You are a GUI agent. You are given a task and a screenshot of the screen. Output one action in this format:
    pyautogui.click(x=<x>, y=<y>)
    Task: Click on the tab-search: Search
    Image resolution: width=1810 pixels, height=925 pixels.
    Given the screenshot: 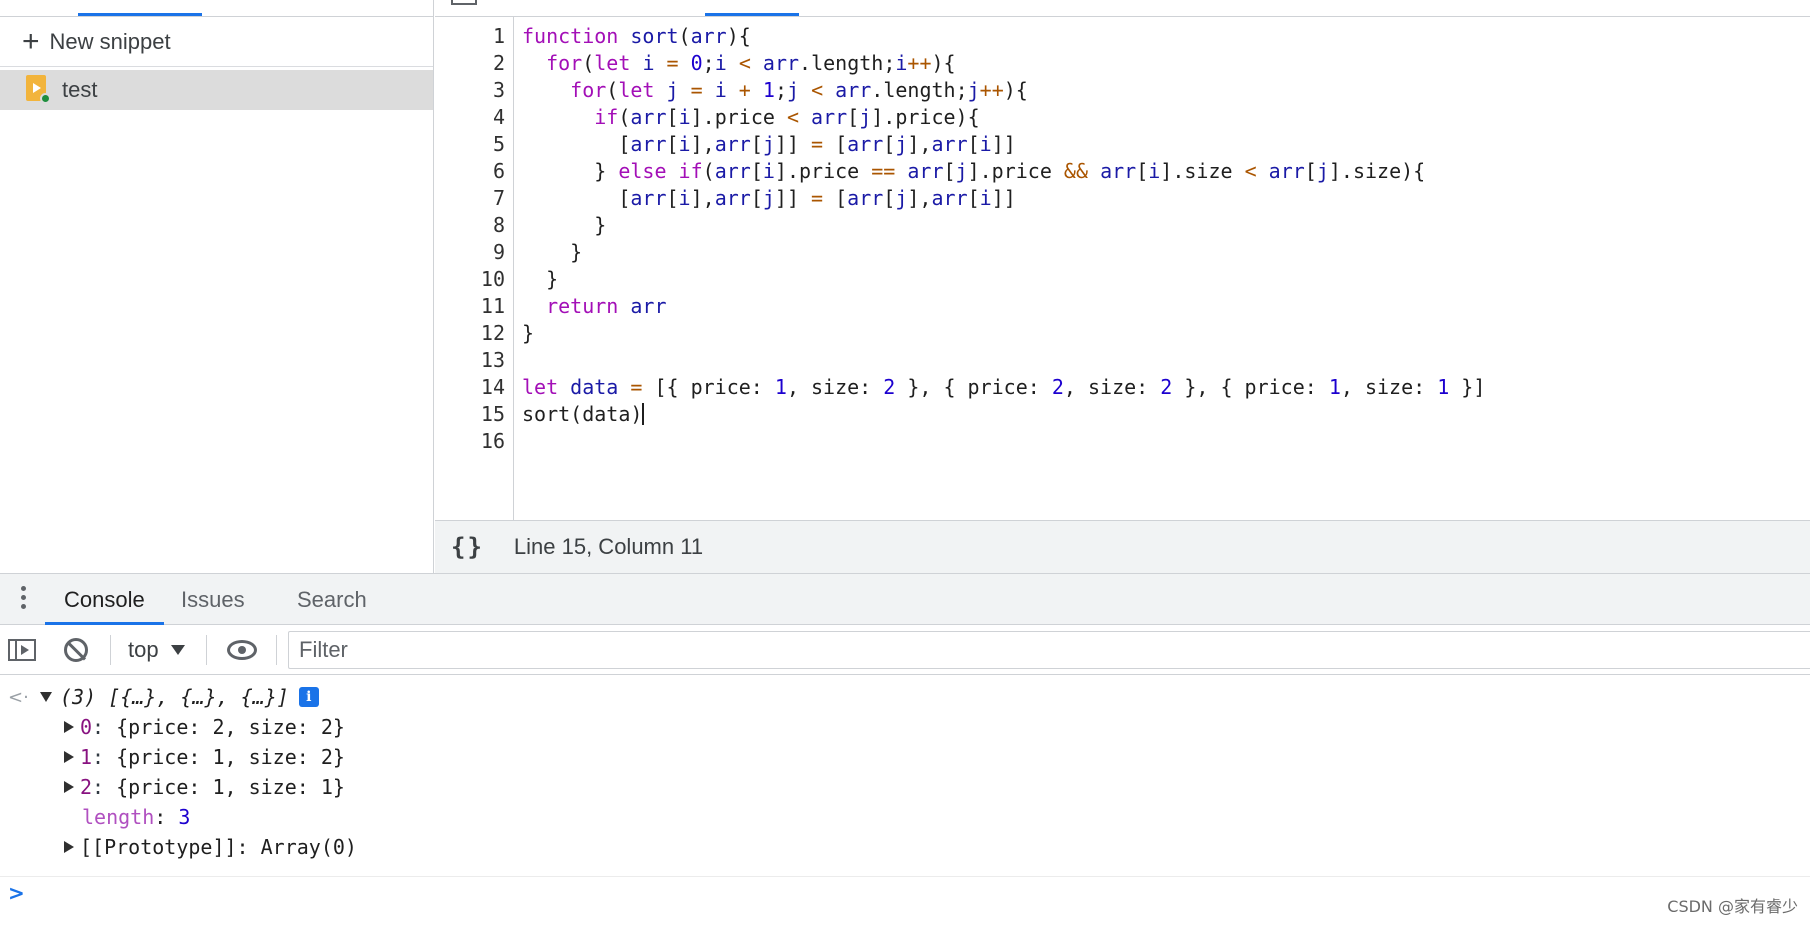 What is the action you would take?
    pyautogui.click(x=332, y=599)
    